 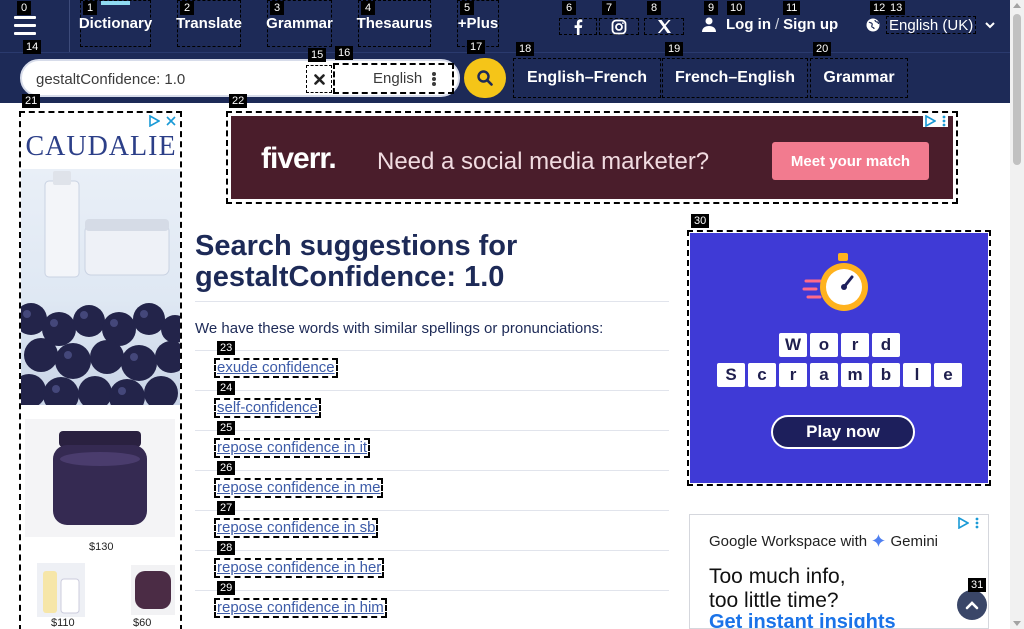 I want to click on mark-badge: 7, so click(x=609, y=8).